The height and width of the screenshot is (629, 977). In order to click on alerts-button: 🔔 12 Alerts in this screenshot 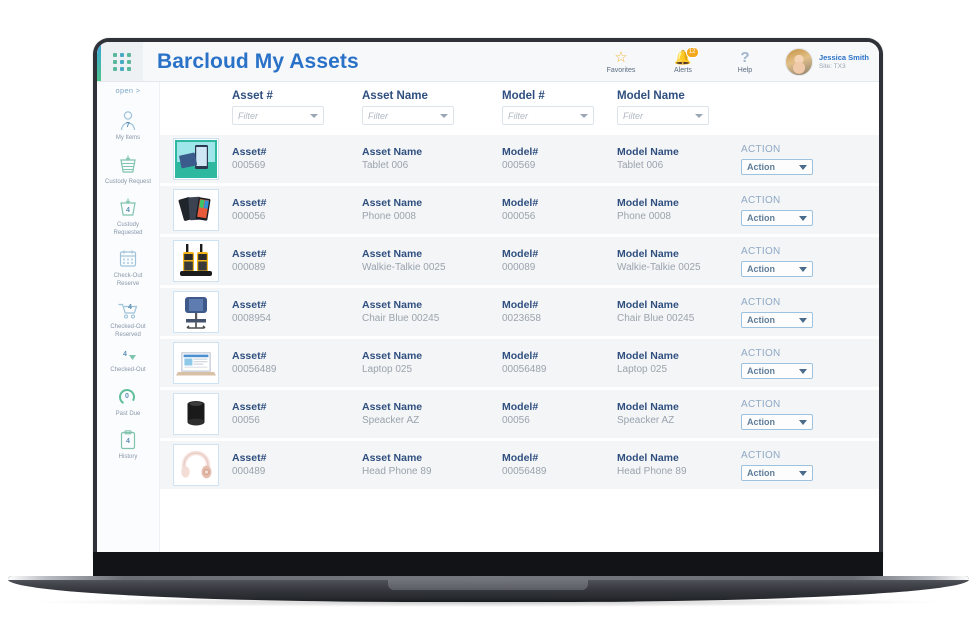, I will do `click(683, 60)`.